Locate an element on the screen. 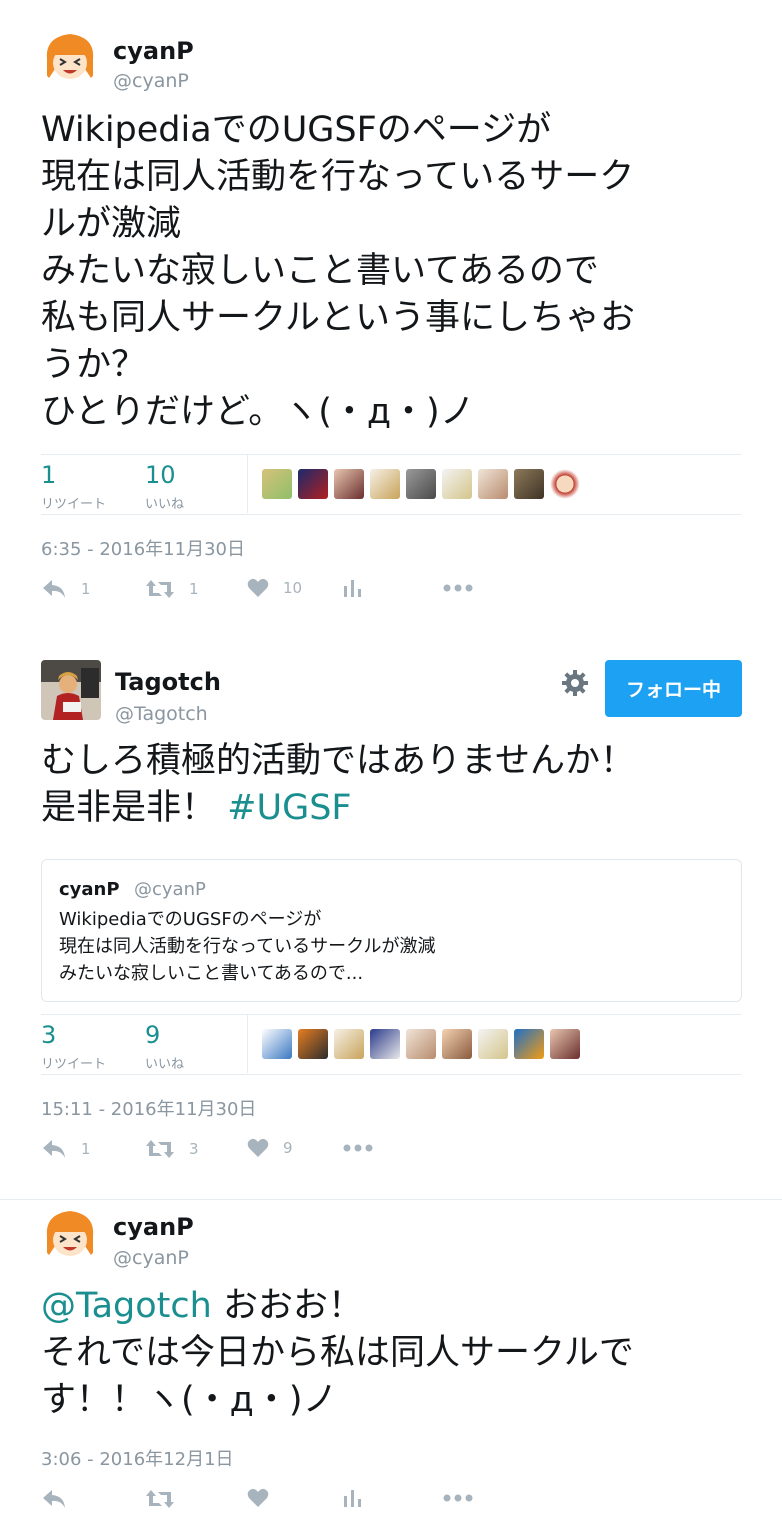  tweet-text: むしろ積極的活動ではありませんか！ 是非是非！ #UGSF is located at coordinates (391, 785).